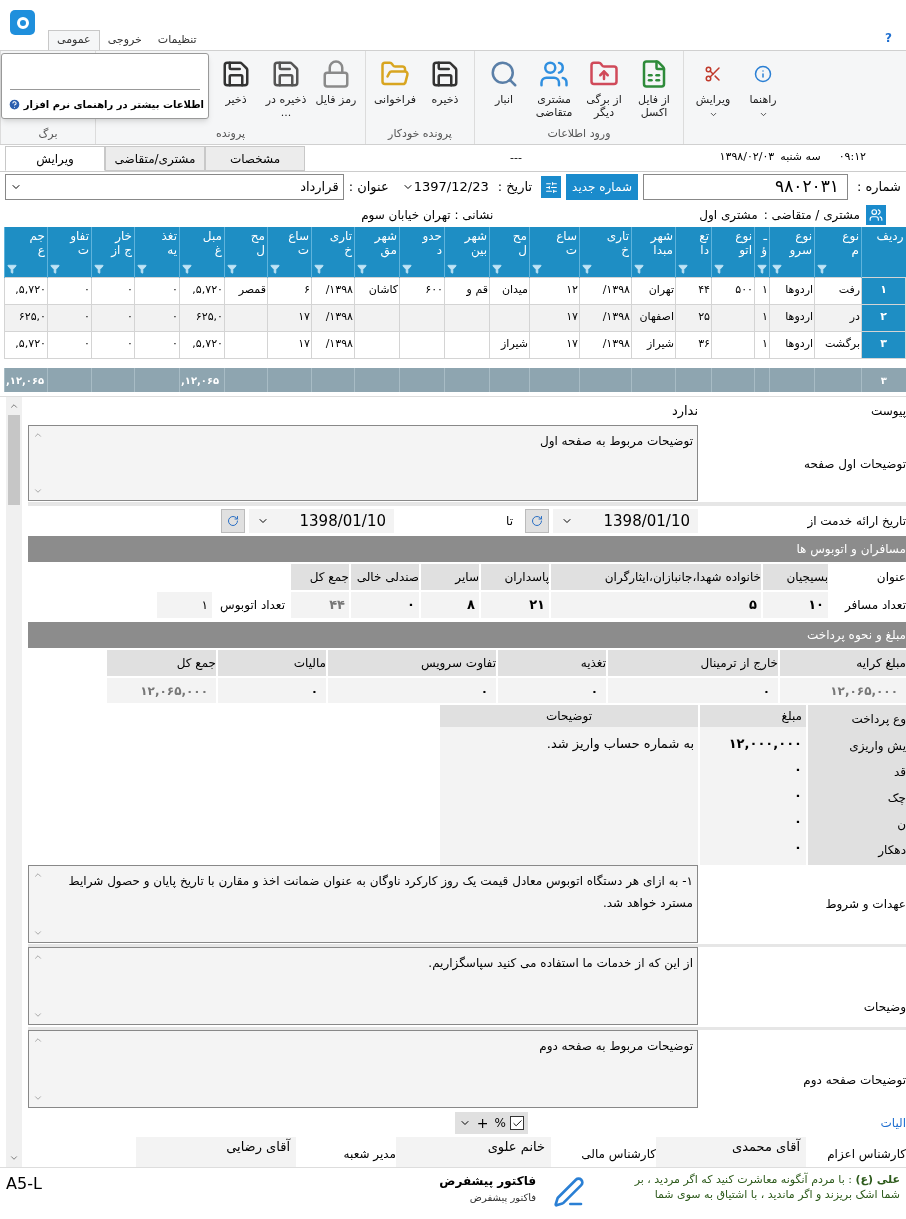 This screenshot has width=906, height=1219. What do you see at coordinates (883, 344) in the screenshot?
I see `row-number: ۳` at bounding box center [883, 344].